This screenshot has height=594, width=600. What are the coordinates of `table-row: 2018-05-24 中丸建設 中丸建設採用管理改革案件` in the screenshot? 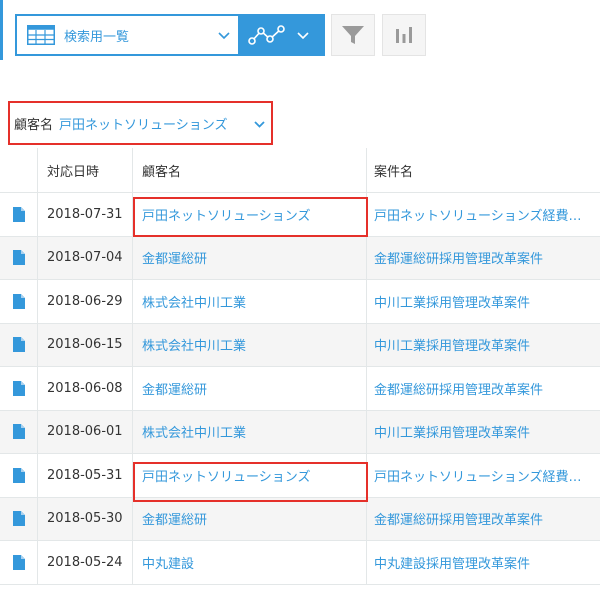 It's located at (300, 563).